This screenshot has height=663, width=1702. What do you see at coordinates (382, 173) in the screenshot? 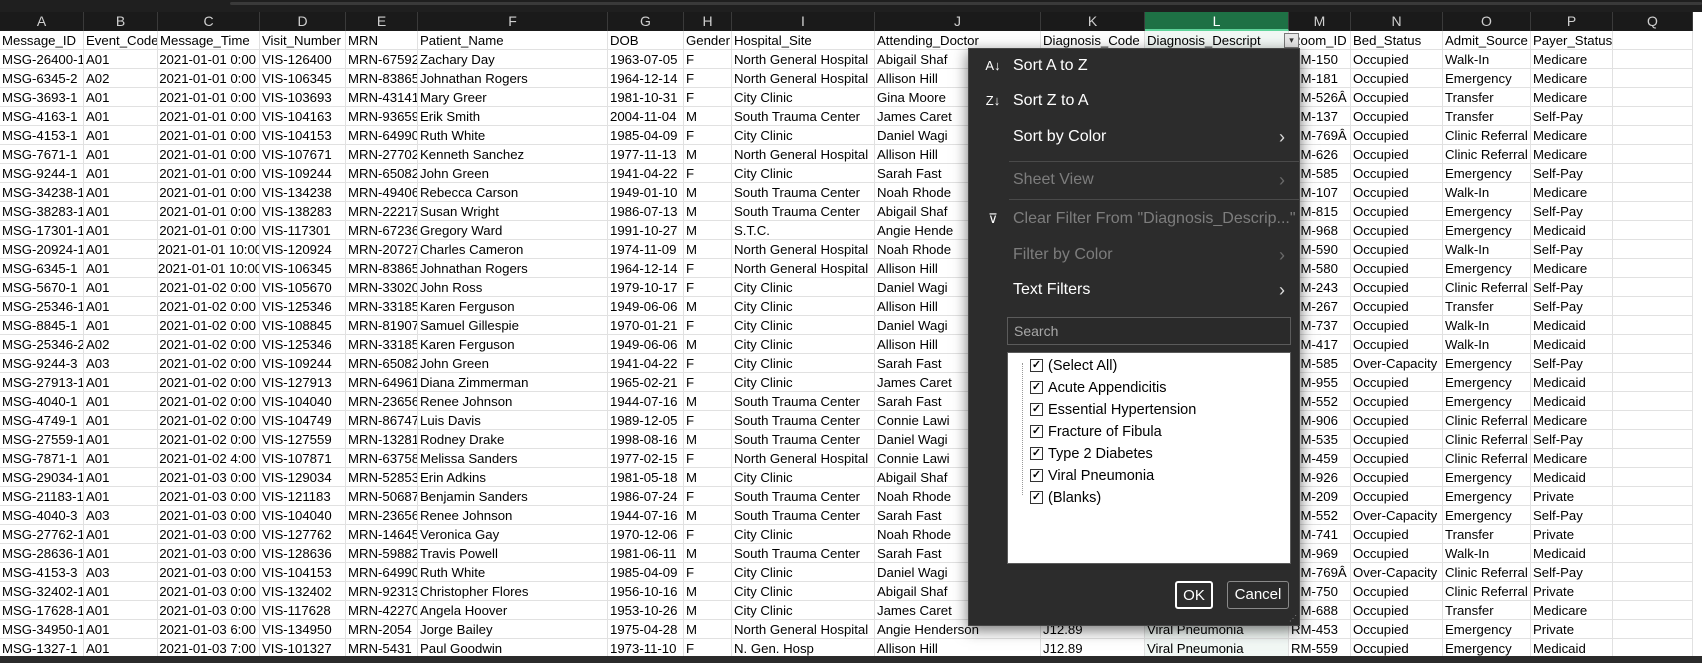
I see `table-cell: MRN-65082` at bounding box center [382, 173].